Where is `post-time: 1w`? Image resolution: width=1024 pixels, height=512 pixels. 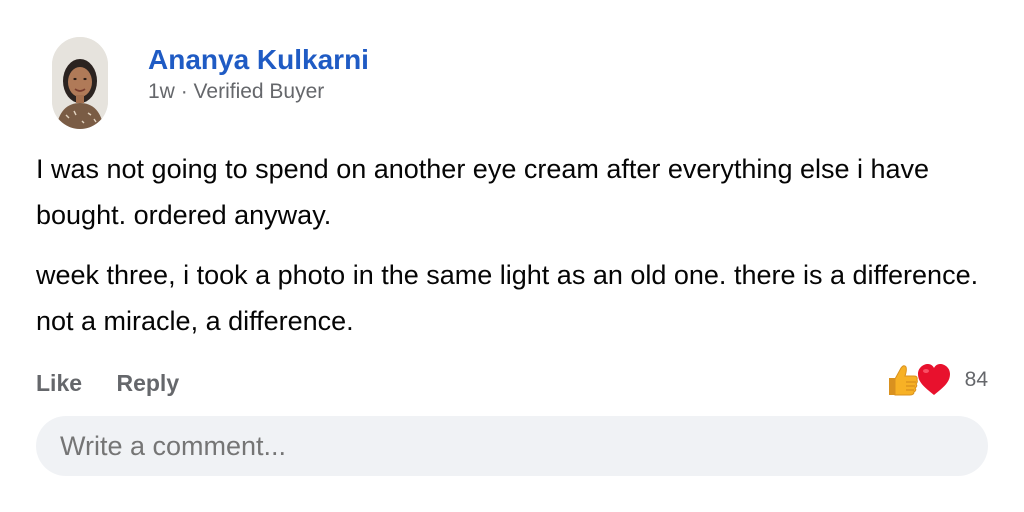
post-time: 1w is located at coordinates (161, 91).